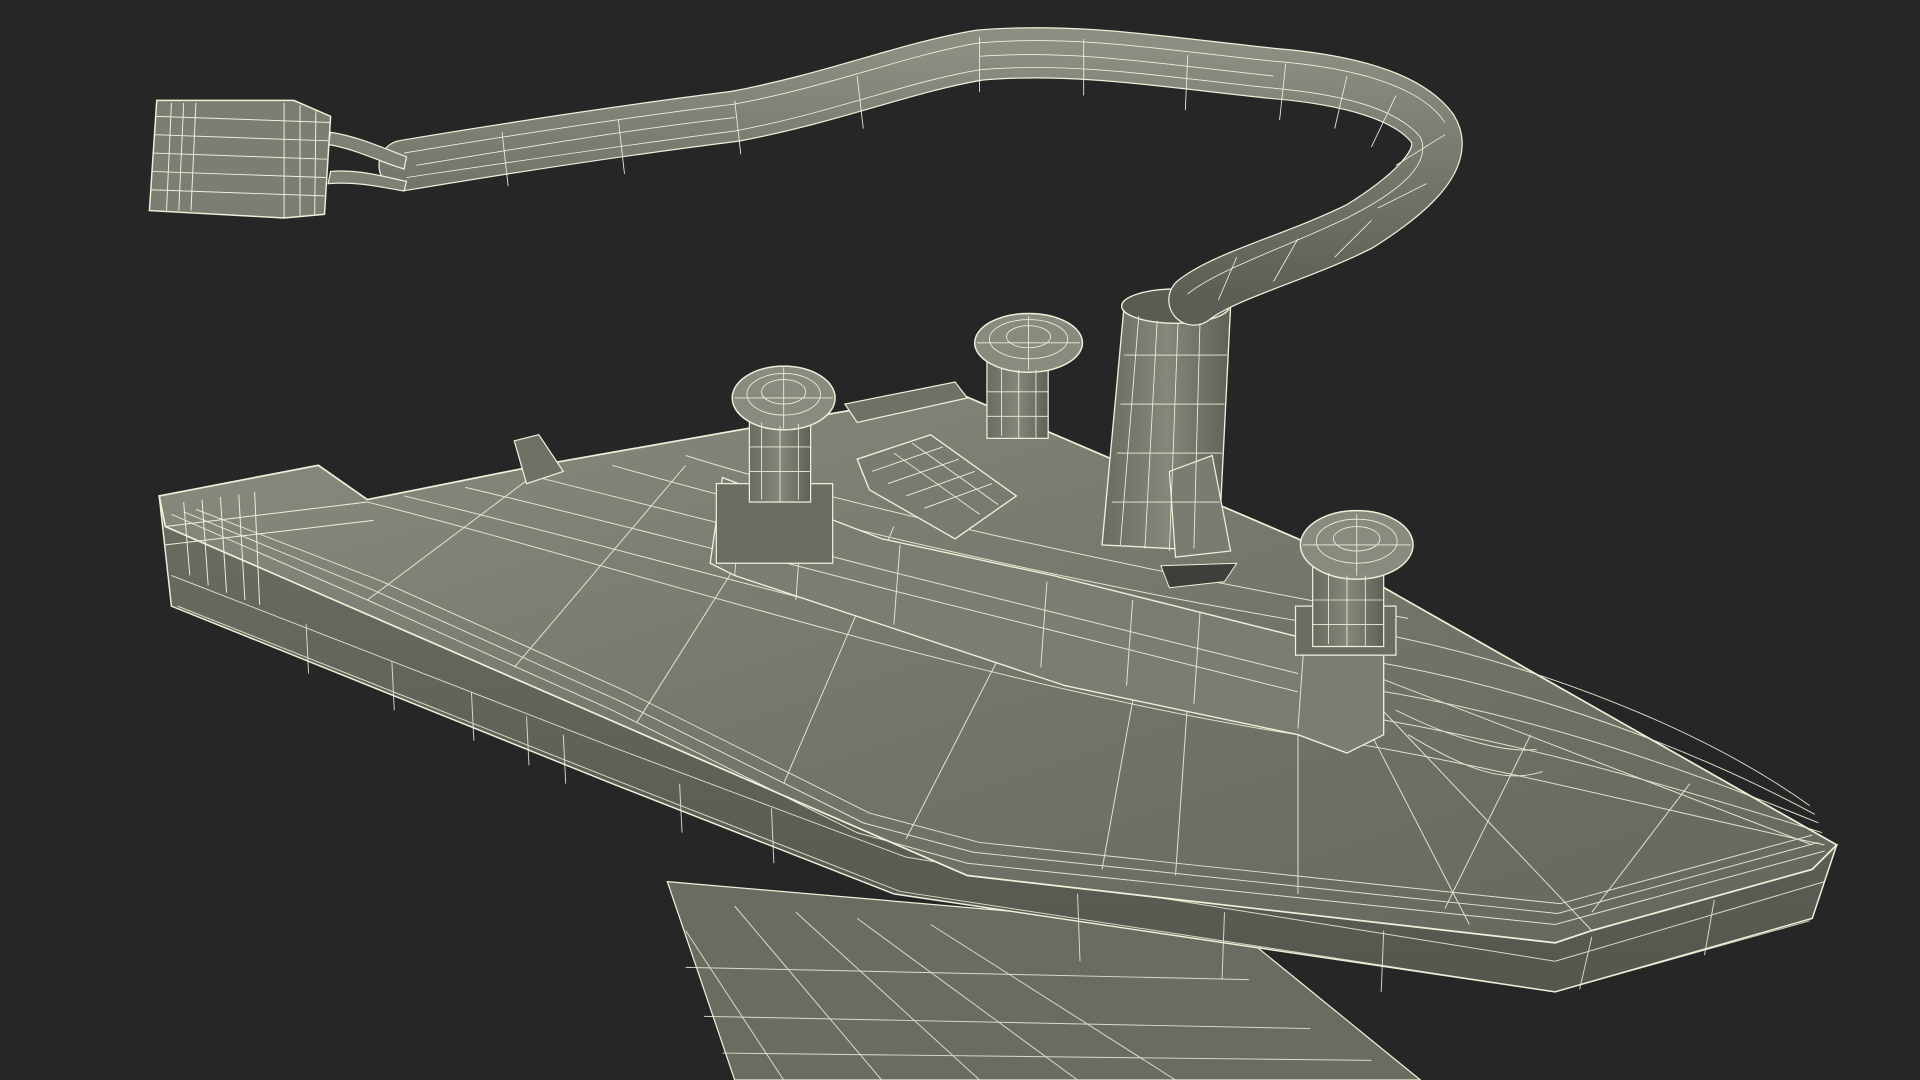  I want to click on post-middle, so click(1028, 375).